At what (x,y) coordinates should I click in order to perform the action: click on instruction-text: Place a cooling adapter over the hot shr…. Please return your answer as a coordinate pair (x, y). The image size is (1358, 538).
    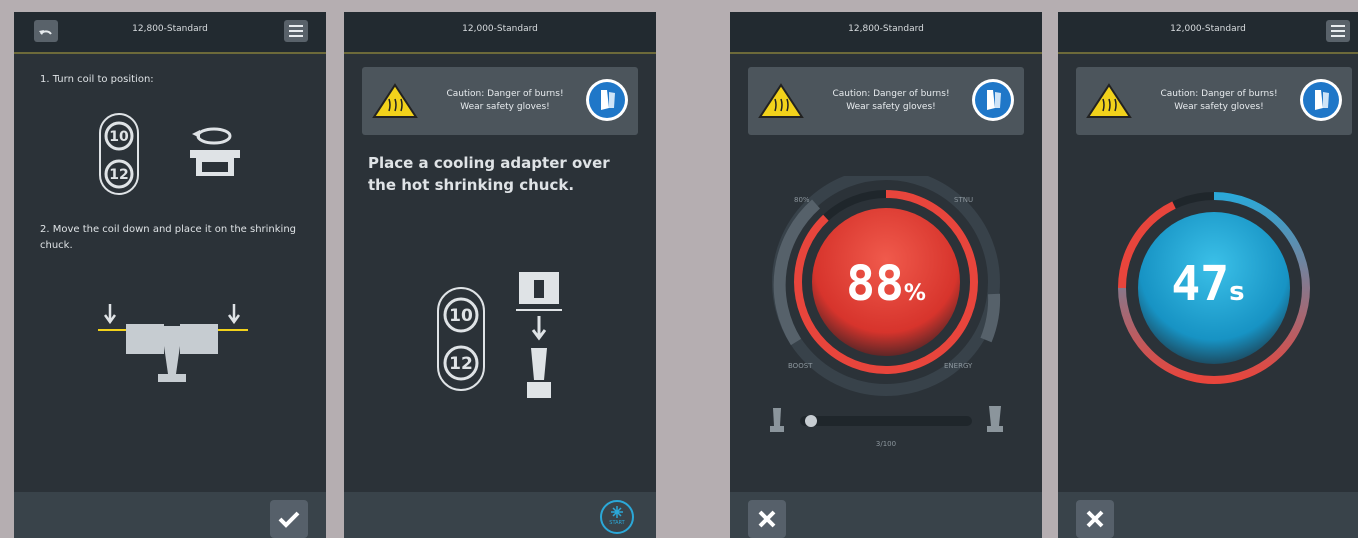
    Looking at the image, I should click on (489, 174).